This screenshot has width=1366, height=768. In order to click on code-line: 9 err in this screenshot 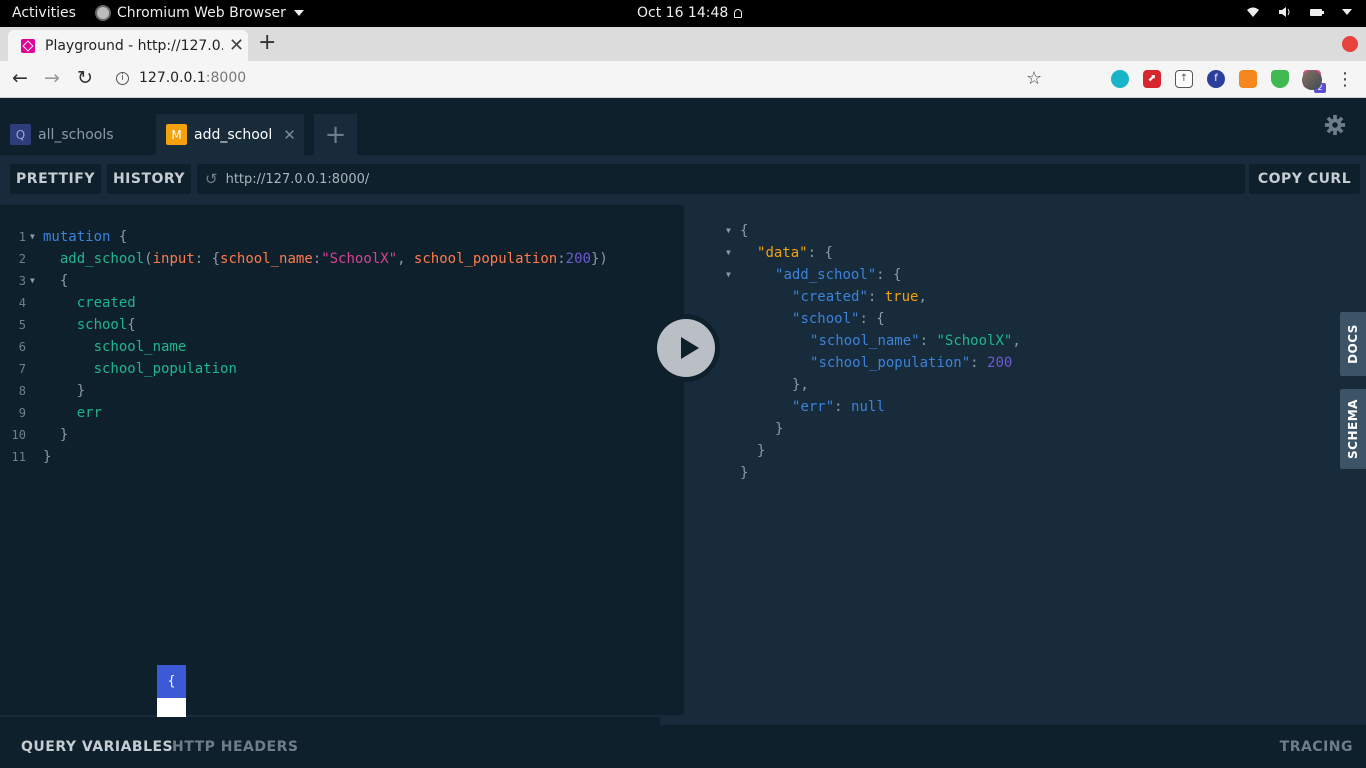, I will do `click(60, 413)`.